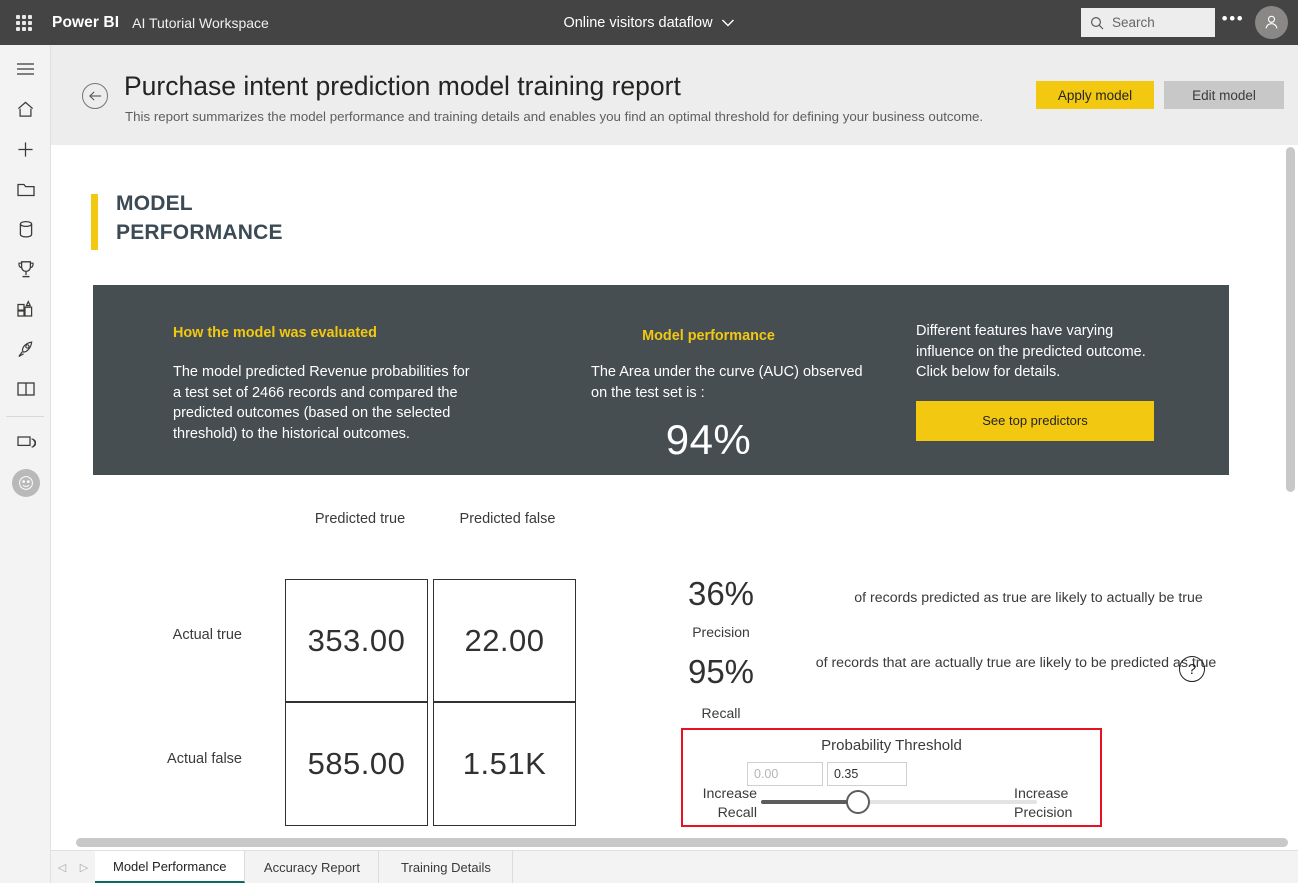 The width and height of the screenshot is (1298, 883). I want to click on sidebar-item-workspaces, so click(25, 443).